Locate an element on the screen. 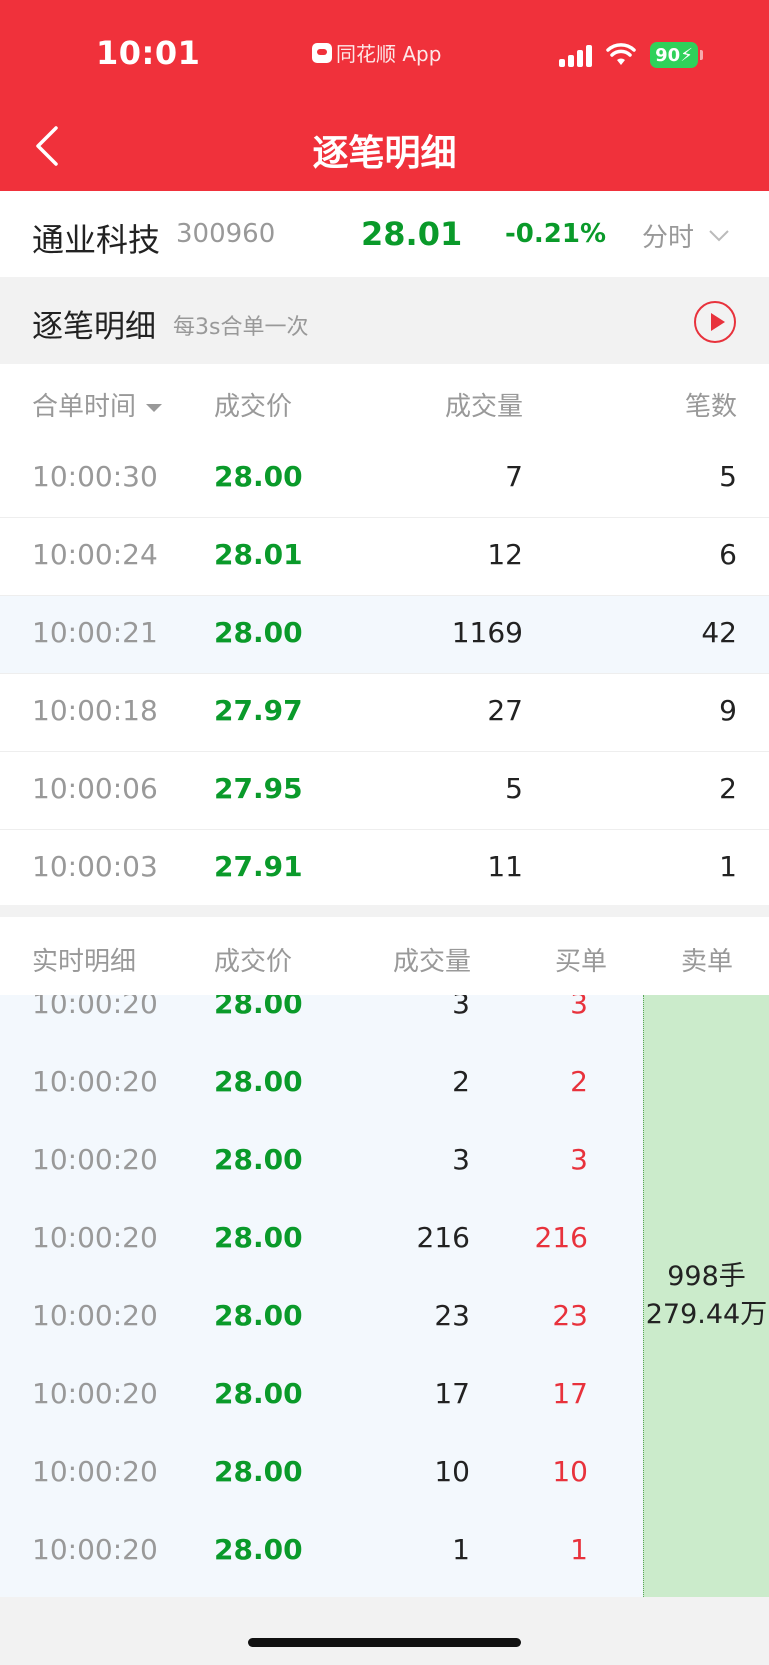 The image size is (769, 1665). row-time: 10:00:24 is located at coordinates (95, 554).